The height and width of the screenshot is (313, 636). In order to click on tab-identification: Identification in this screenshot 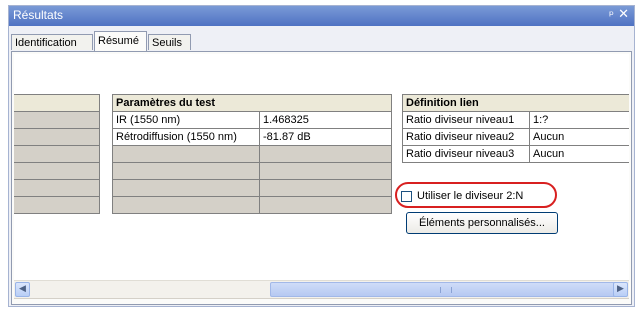, I will do `click(52, 42)`.